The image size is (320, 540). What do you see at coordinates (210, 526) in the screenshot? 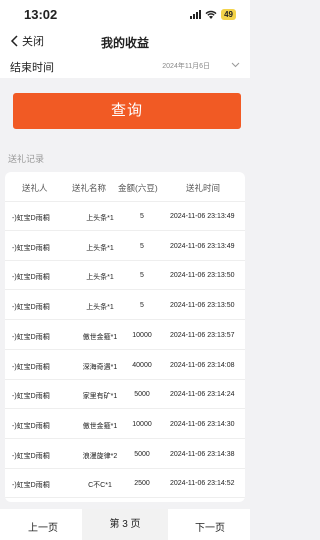
I see `next-page-button: 下一页` at bounding box center [210, 526].